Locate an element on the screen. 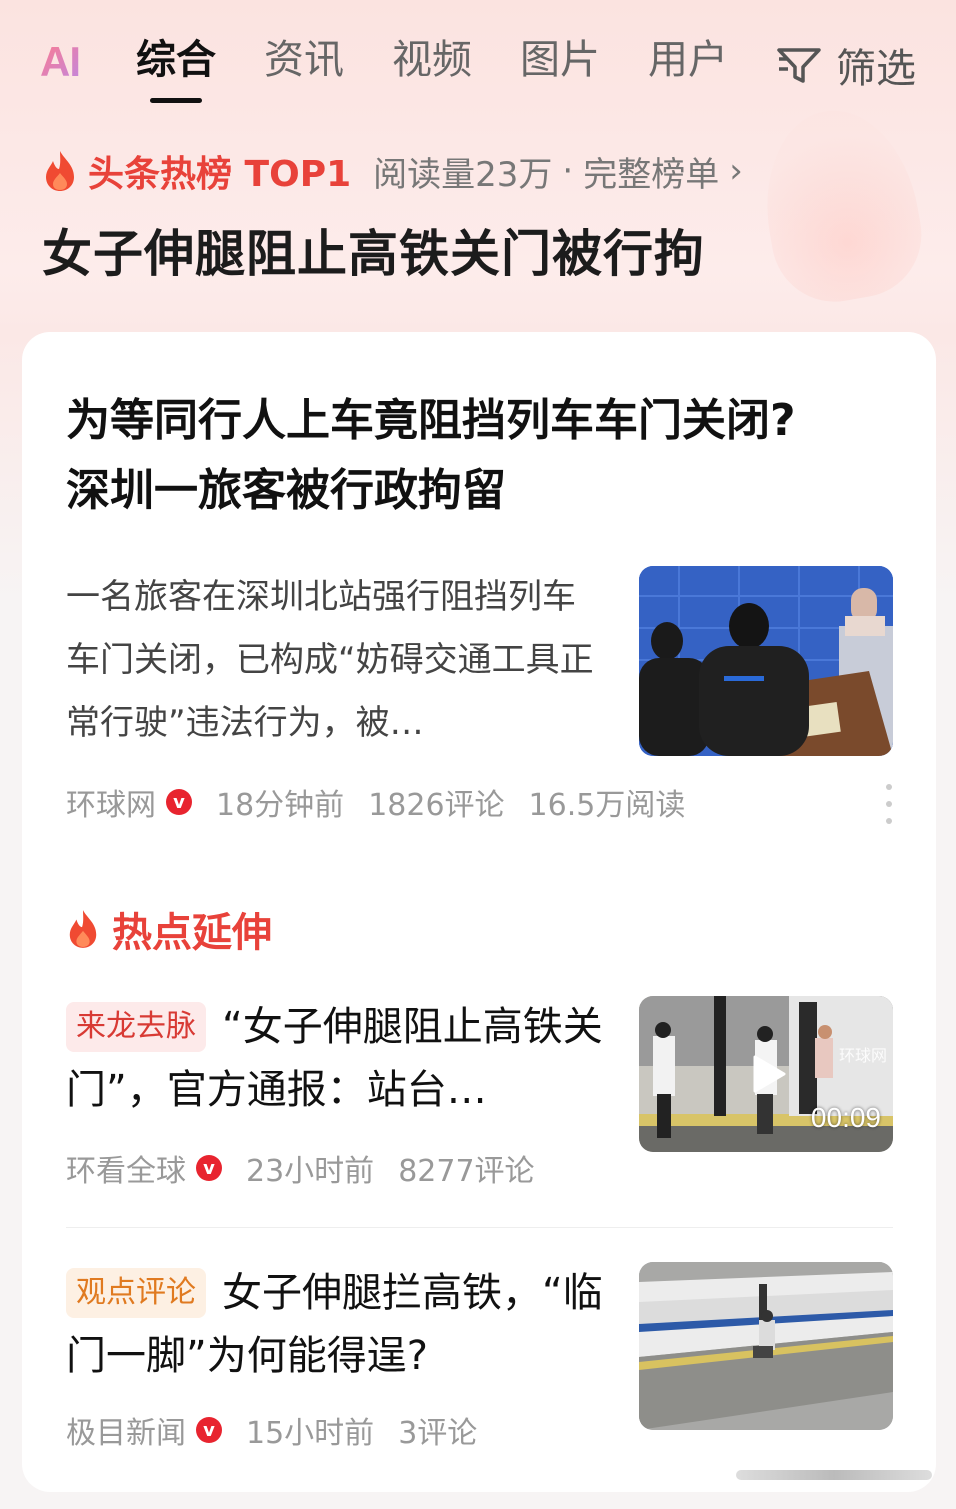  source-name: 环看全球 is located at coordinates (126, 1168).